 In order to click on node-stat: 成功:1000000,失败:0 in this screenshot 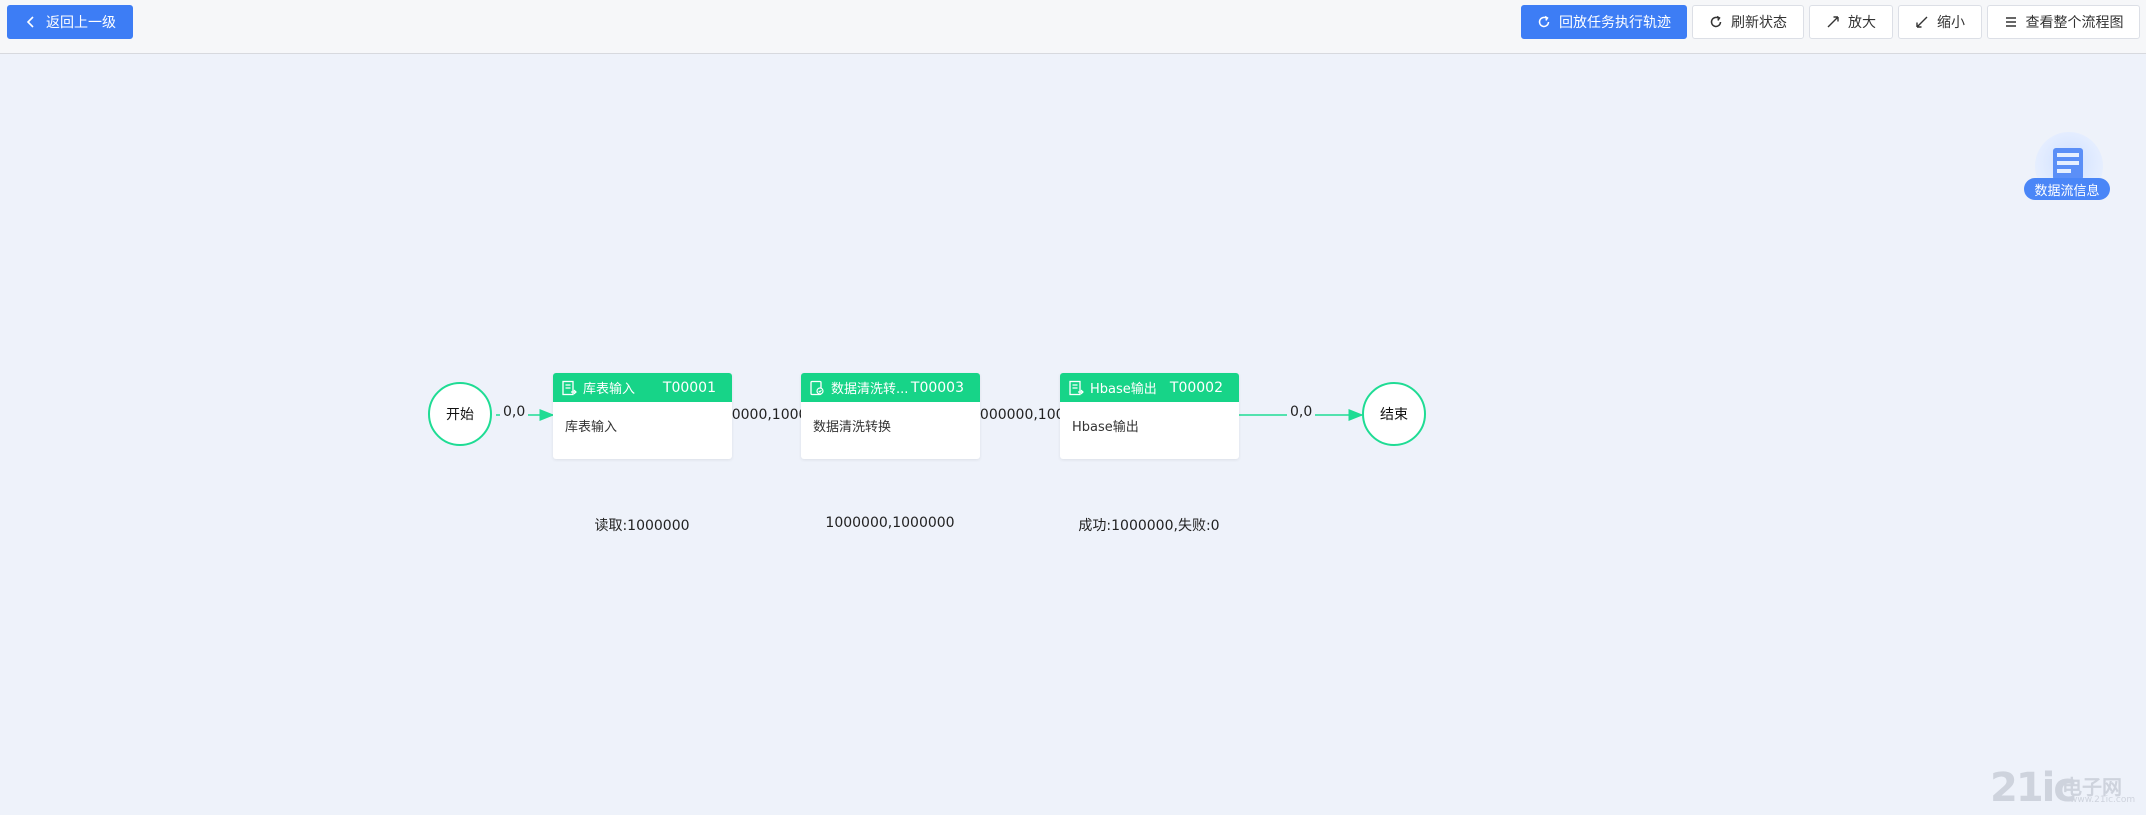, I will do `click(1149, 526)`.